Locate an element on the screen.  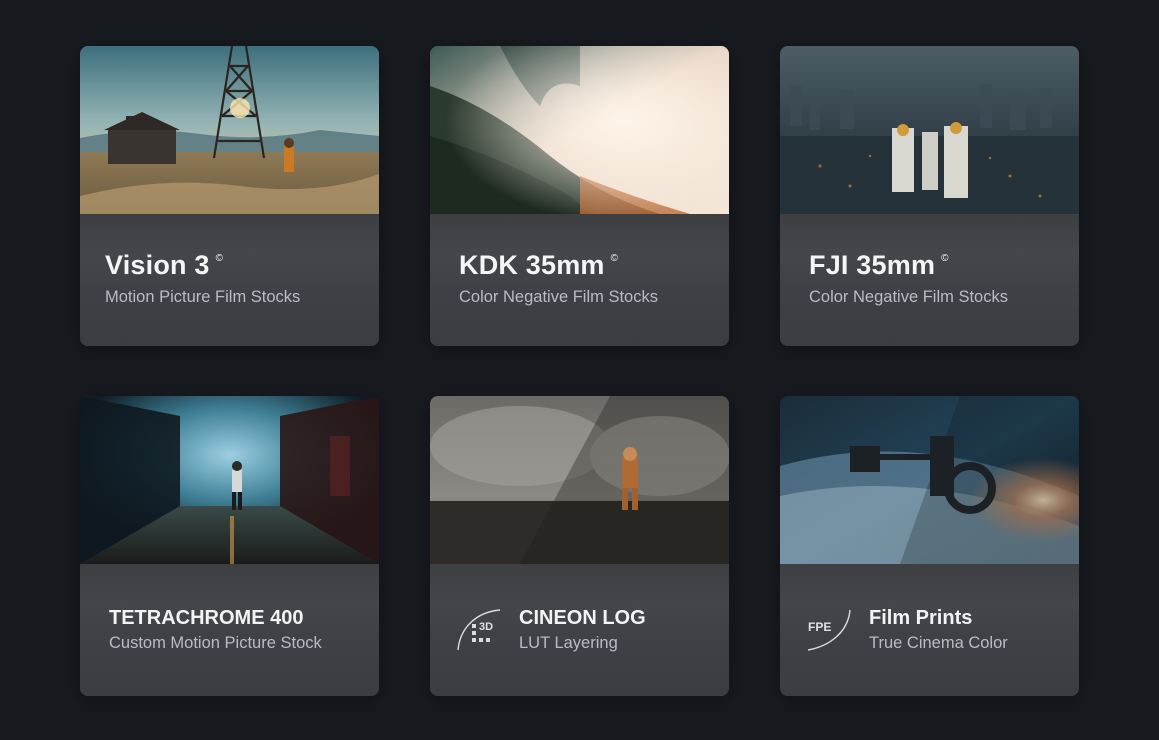
card-info-panel: FJI 35mm © is located at coordinates (929, 280).